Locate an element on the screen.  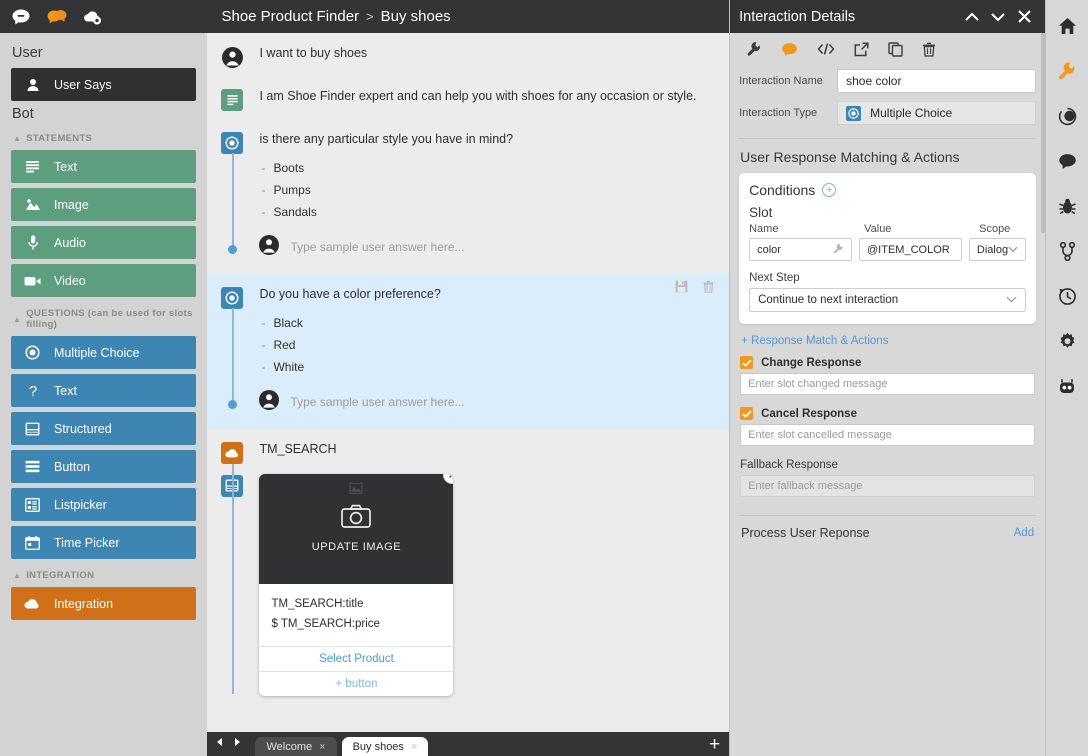
close-icon is located at coordinates (1024, 16).